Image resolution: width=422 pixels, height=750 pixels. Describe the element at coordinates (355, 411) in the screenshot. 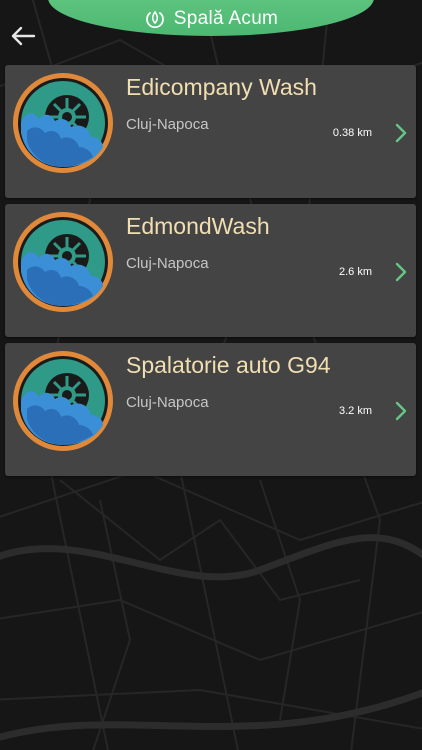

I see `car-wash-distance: 3.2 km` at that location.